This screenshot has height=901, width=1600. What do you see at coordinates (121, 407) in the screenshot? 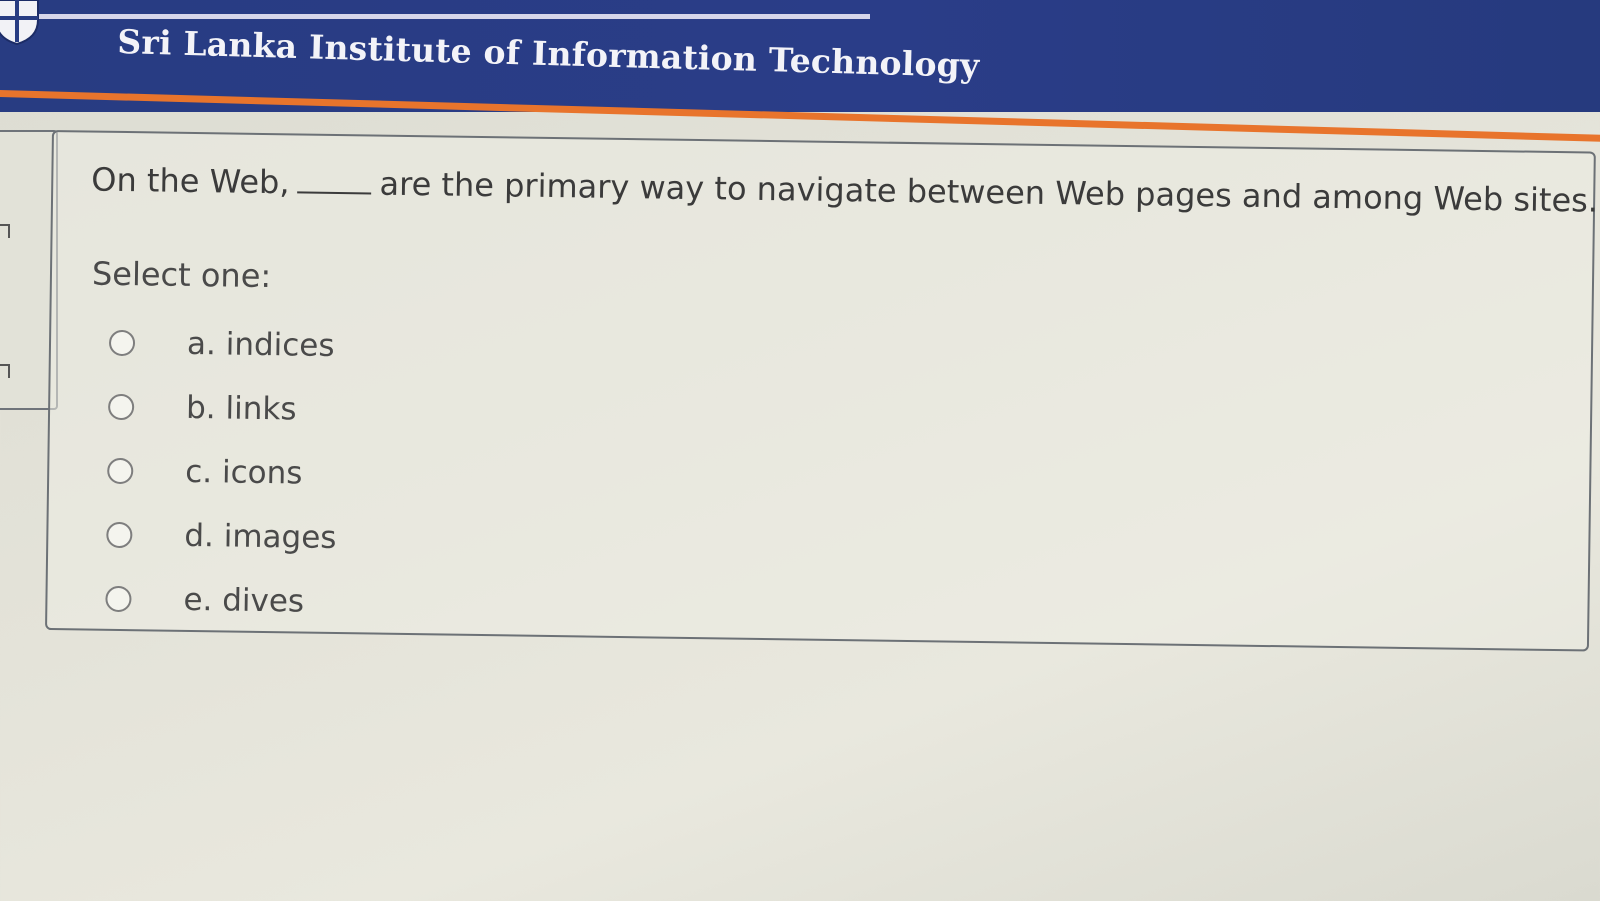
I see `radio-button-b` at bounding box center [121, 407].